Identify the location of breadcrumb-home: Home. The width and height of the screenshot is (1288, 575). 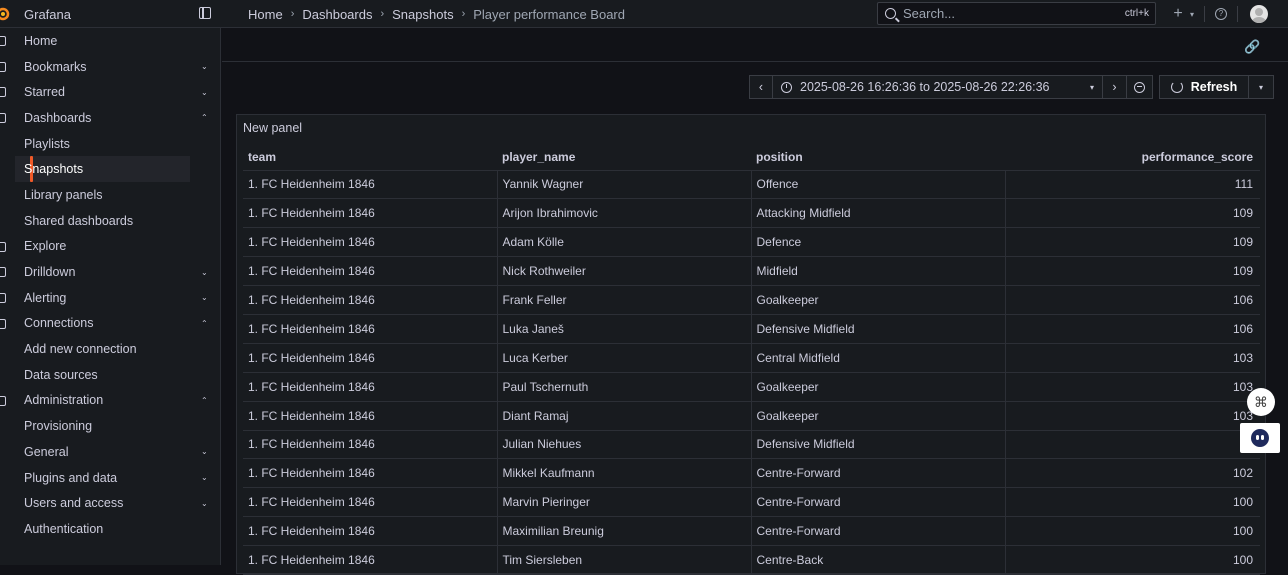
(265, 14).